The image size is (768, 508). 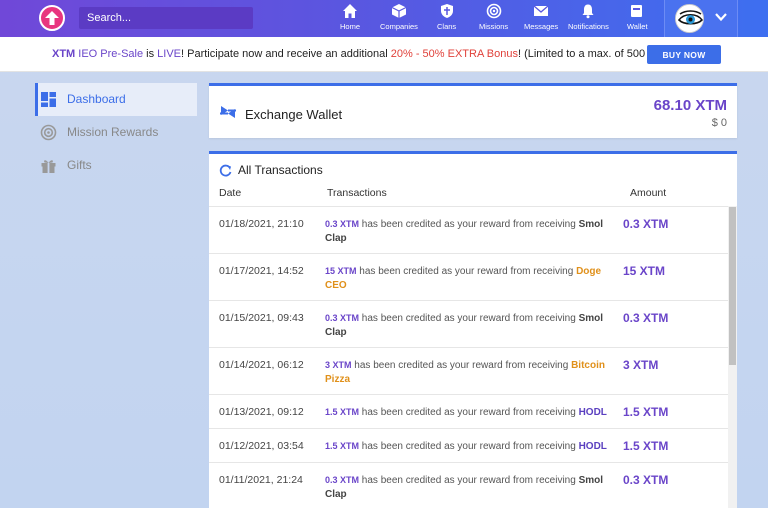 I want to click on nav-missions: Missions, so click(x=493, y=19).